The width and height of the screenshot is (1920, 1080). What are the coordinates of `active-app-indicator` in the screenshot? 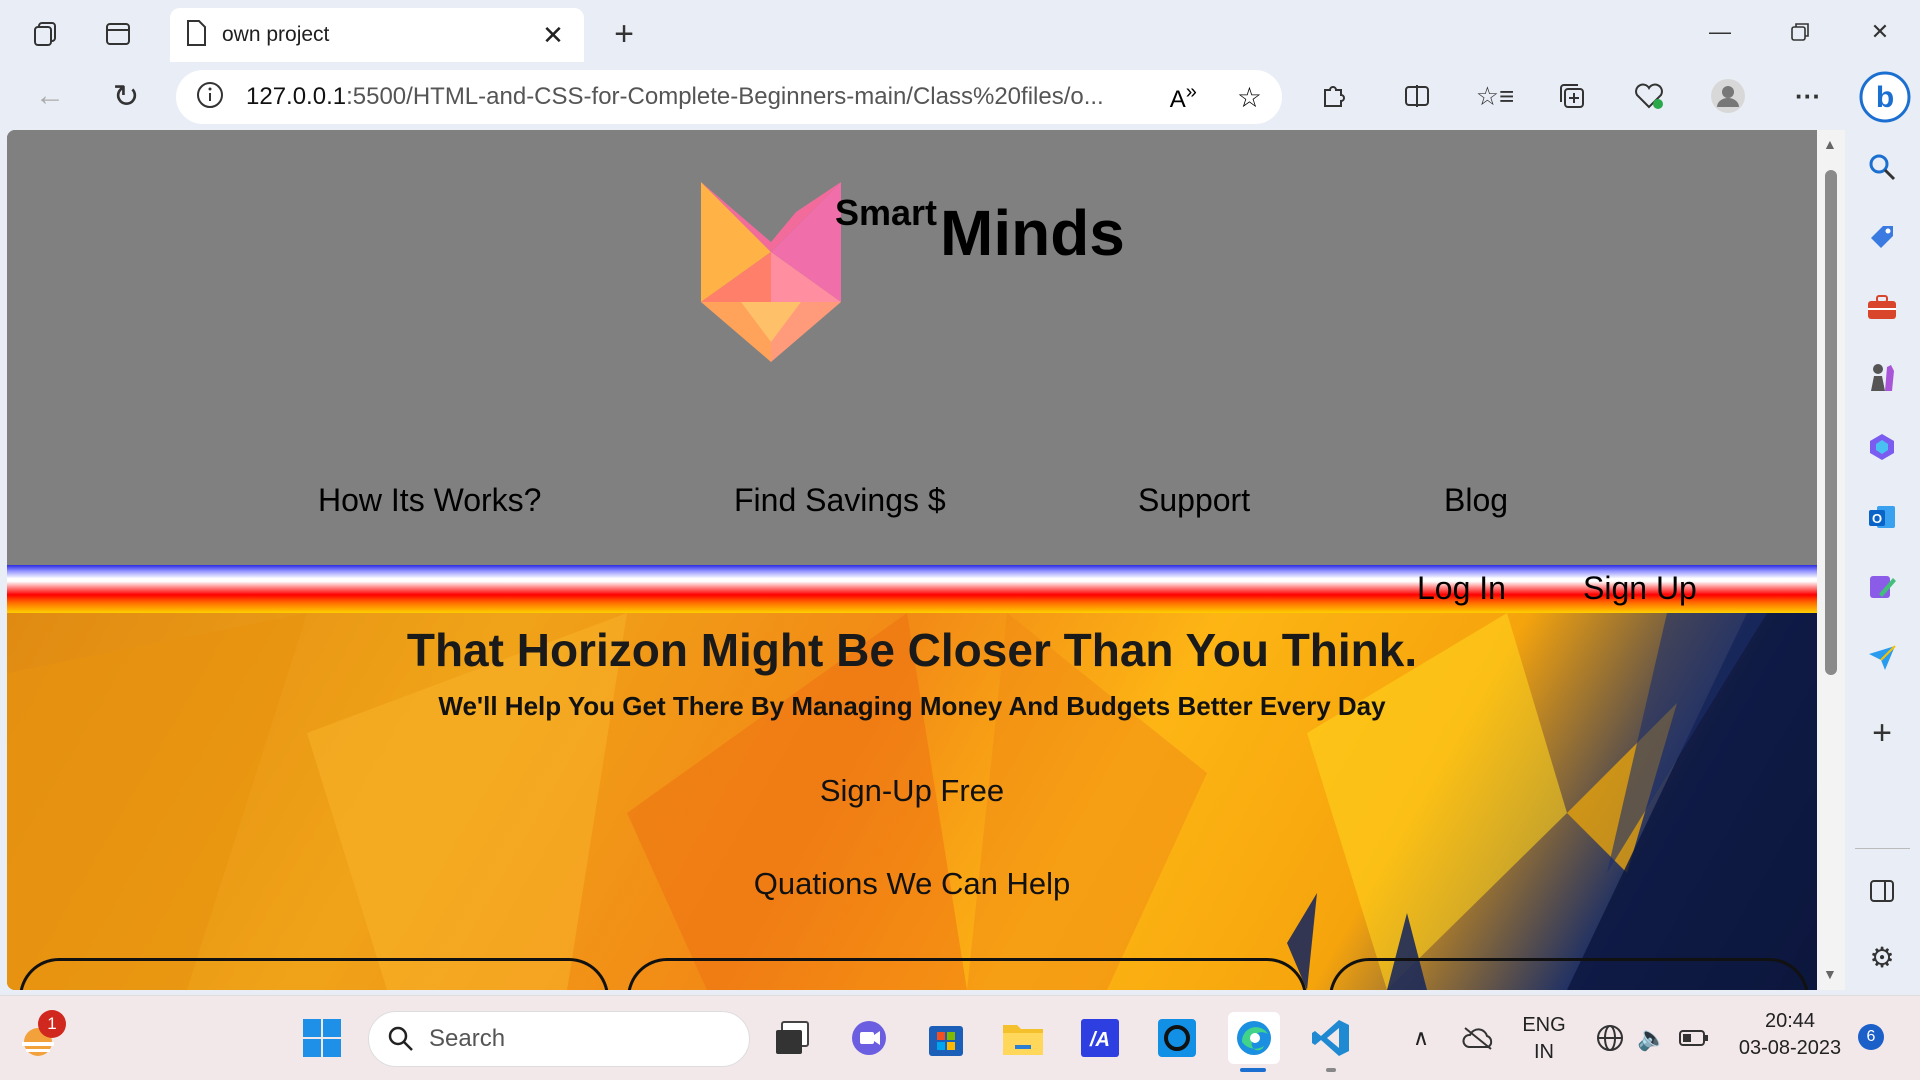 It's located at (1253, 1070).